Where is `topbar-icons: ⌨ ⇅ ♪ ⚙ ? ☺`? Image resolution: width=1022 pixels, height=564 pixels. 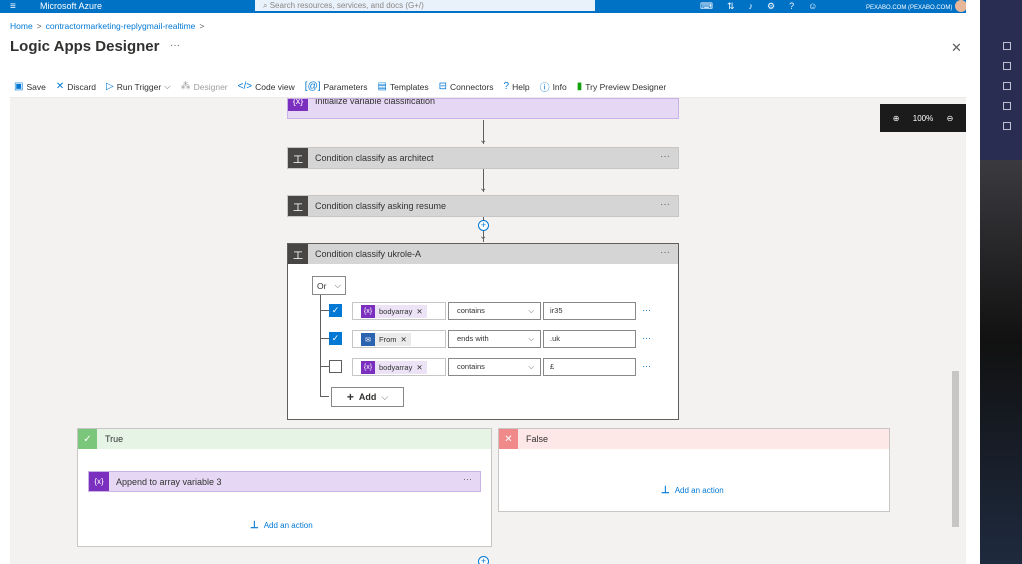 topbar-icons: ⌨ ⇅ ♪ ⚙ ? ☺ is located at coordinates (758, 6).